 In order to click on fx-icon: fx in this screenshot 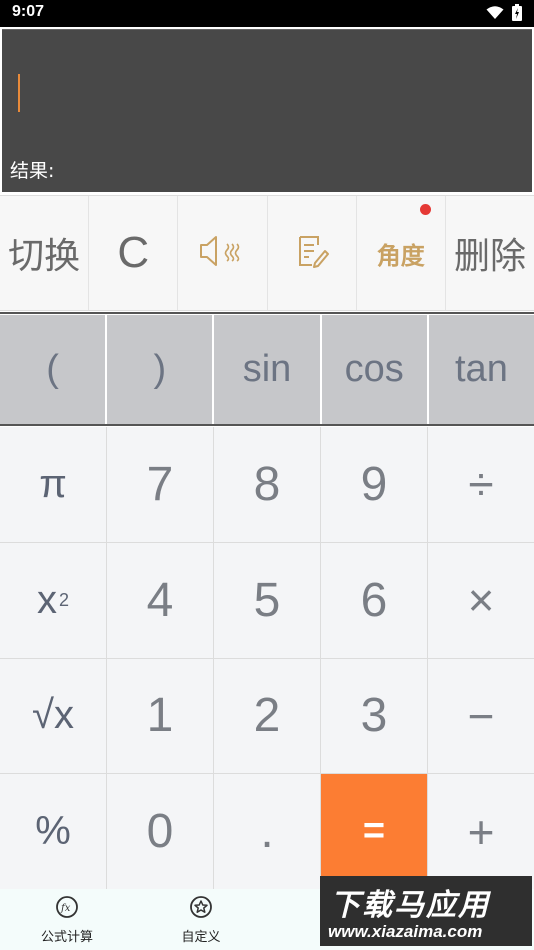, I will do `click(67, 909)`.